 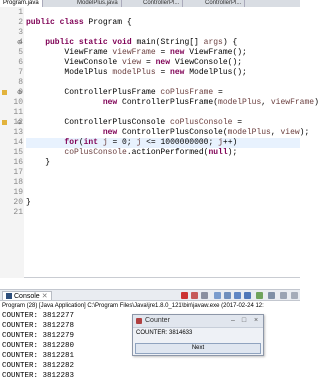 I want to click on line-number: 10, so click(x=18, y=102).